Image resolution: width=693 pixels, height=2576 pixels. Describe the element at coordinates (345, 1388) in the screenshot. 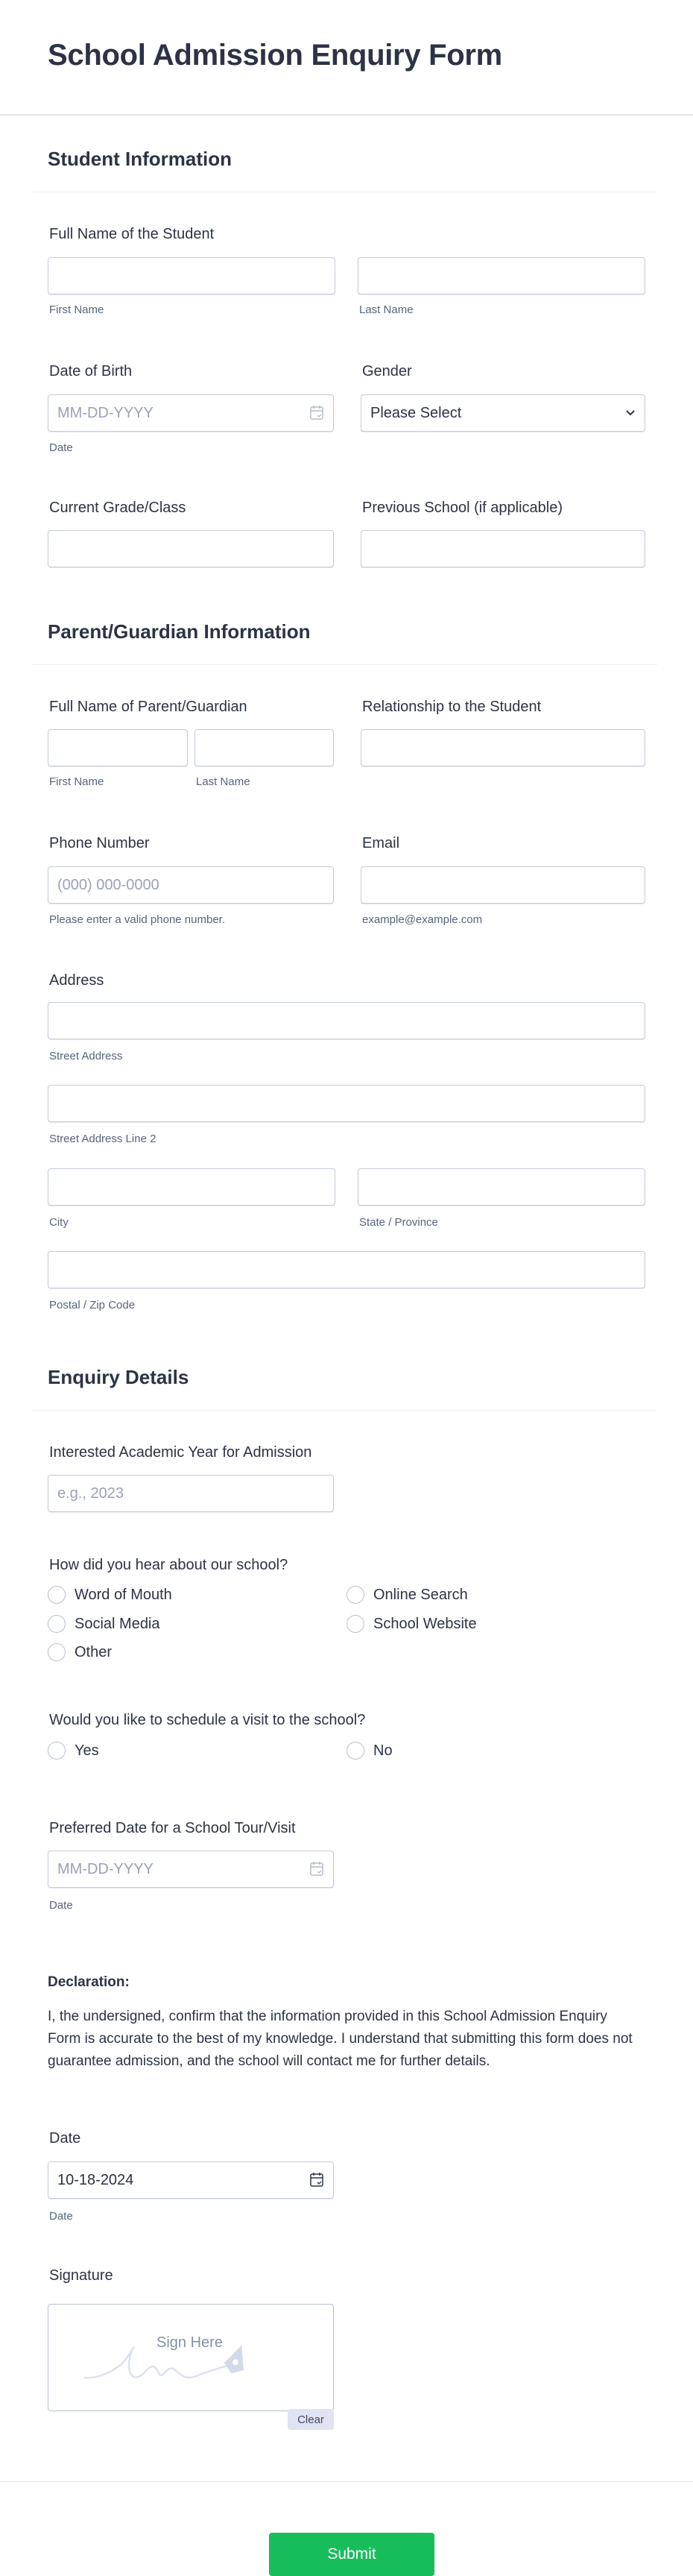

I see `section-enquiry-details: Enquiry Details` at that location.